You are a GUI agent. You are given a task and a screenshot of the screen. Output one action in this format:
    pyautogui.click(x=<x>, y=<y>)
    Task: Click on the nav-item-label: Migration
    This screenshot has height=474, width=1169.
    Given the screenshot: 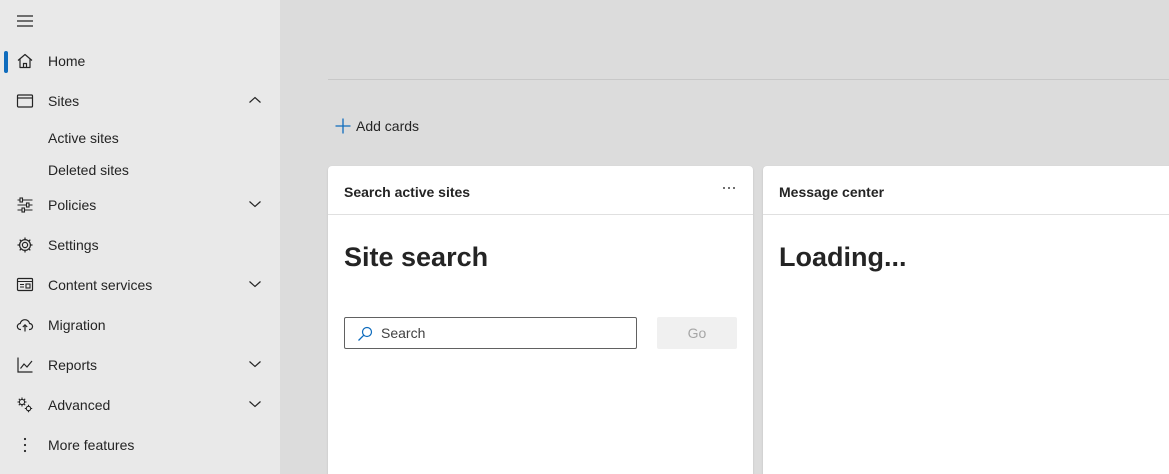 What is the action you would take?
    pyautogui.click(x=77, y=325)
    